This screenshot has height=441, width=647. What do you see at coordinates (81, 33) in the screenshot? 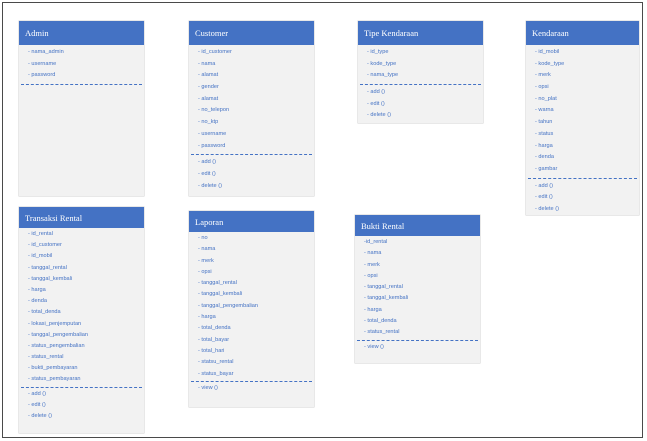
I see `class-title: Admin` at bounding box center [81, 33].